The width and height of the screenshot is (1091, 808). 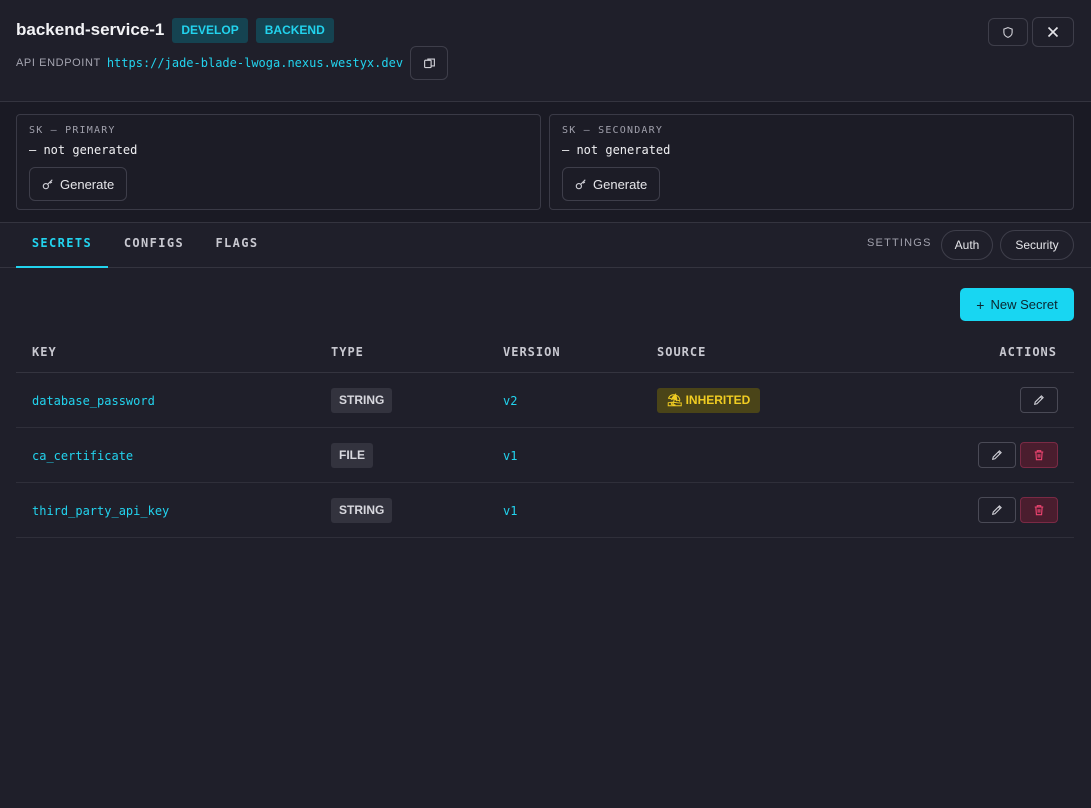 What do you see at coordinates (545, 455) in the screenshot?
I see `table-row: ca_certificate FILE v1` at bounding box center [545, 455].